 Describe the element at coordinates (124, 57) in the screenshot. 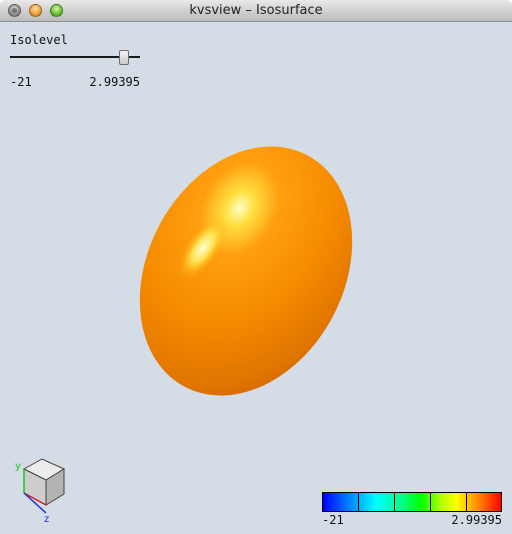

I see `isolevel-slider-thumb` at that location.